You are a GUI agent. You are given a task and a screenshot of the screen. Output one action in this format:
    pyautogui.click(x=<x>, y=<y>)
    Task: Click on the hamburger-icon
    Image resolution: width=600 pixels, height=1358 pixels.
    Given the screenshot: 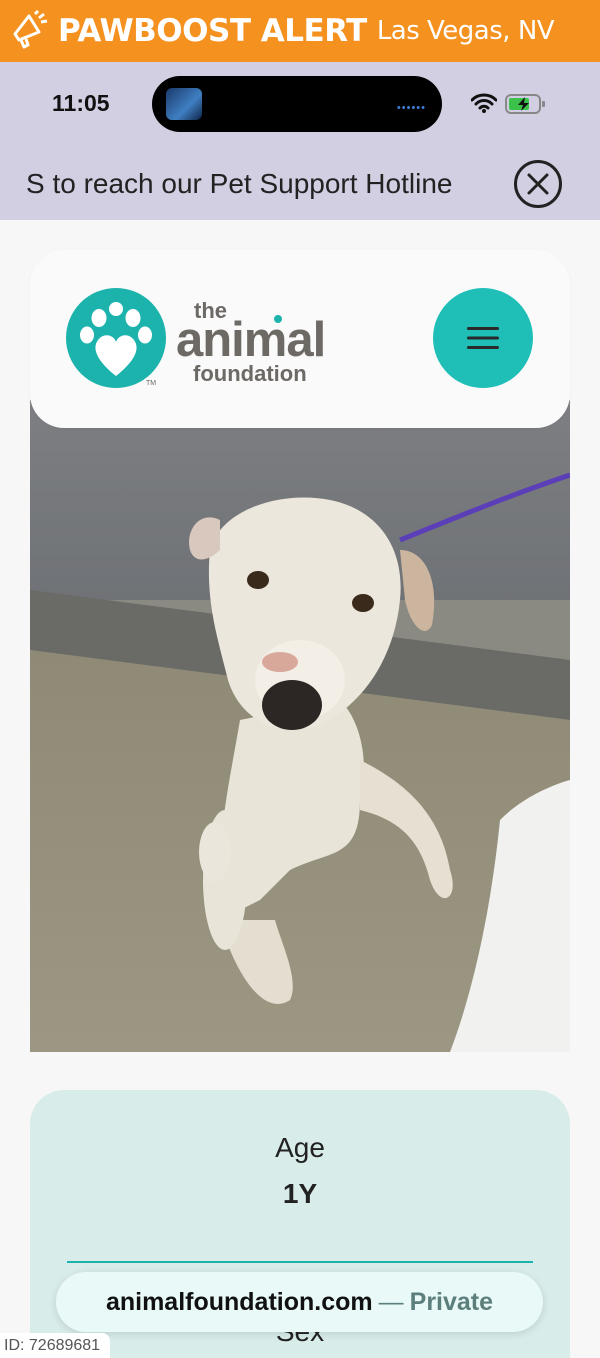 What is the action you would take?
    pyautogui.click(x=483, y=338)
    